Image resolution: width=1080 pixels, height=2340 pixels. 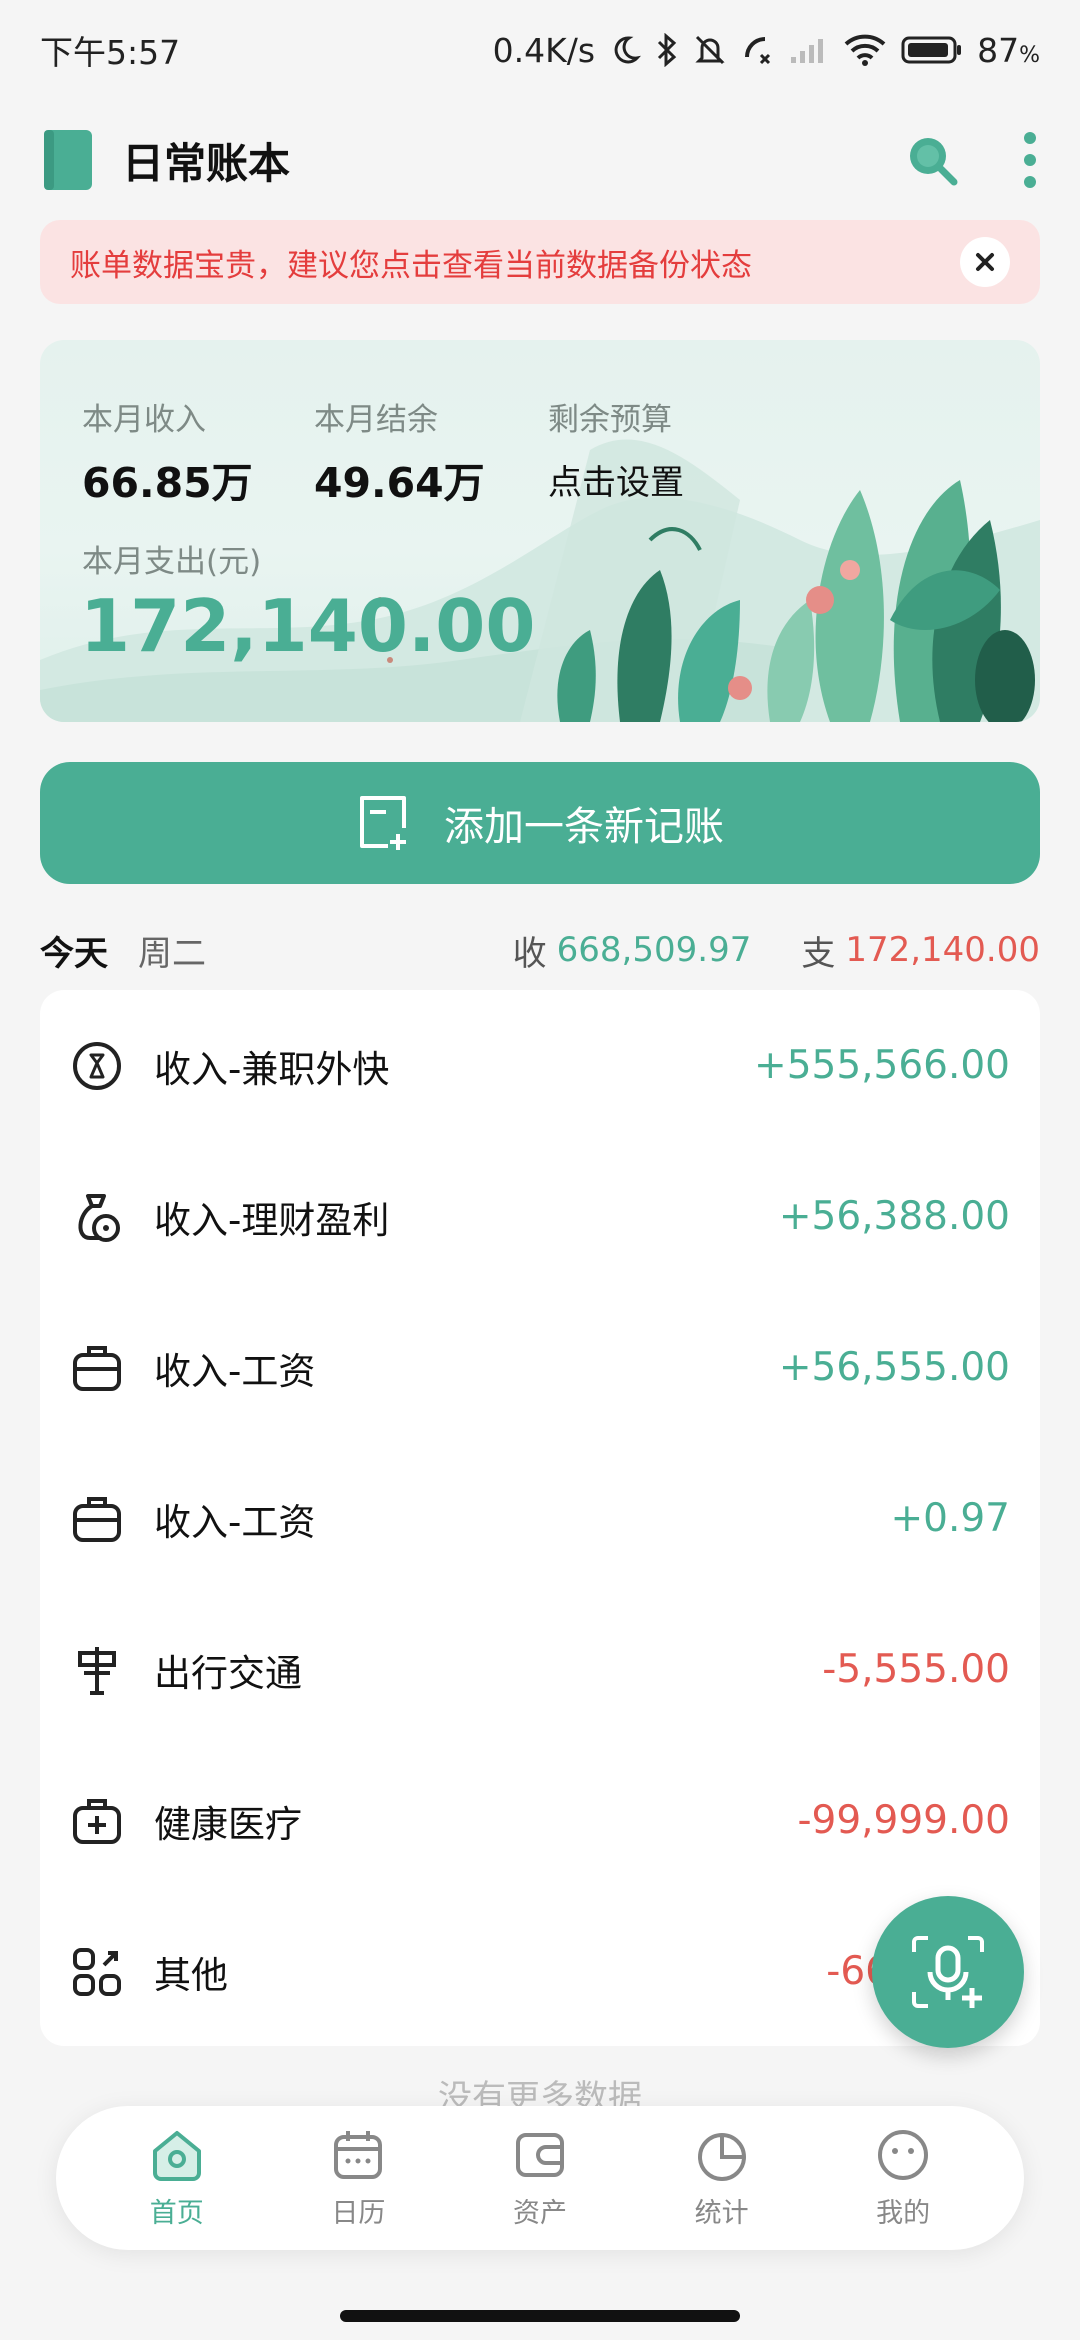 I want to click on pie-chart-icon, so click(x=721, y=2156).